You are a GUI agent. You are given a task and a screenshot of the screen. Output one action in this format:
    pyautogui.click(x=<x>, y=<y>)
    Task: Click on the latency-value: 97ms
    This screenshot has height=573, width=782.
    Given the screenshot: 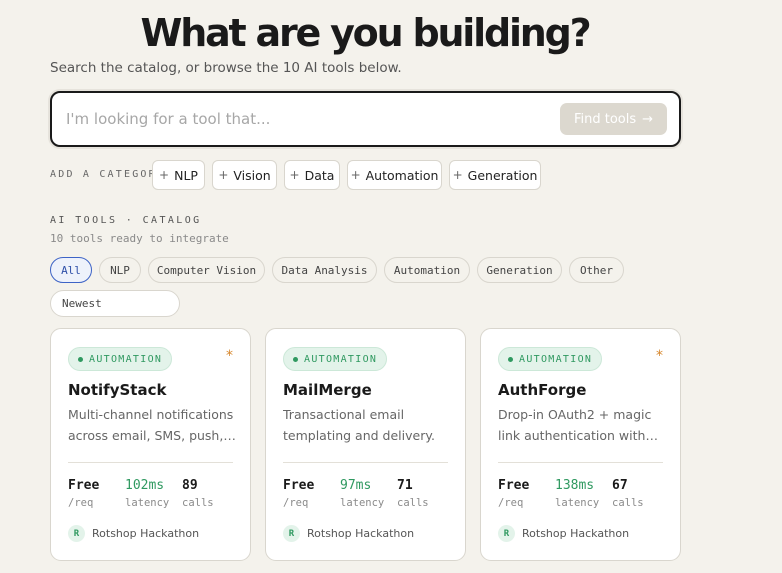 What is the action you would take?
    pyautogui.click(x=356, y=485)
    